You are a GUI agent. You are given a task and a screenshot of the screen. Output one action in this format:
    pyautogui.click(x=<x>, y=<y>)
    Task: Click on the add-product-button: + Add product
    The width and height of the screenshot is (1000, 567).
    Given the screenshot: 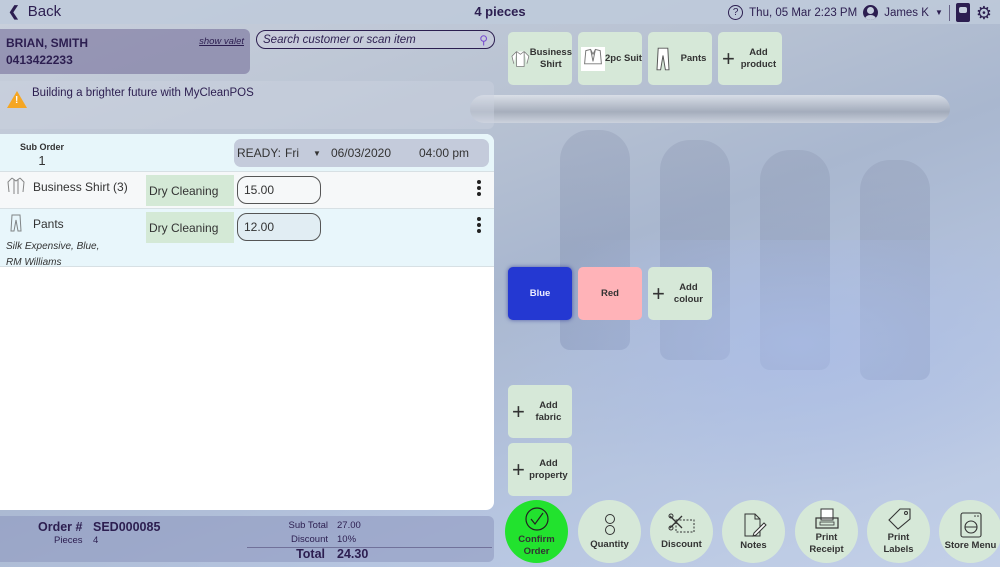 What is the action you would take?
    pyautogui.click(x=750, y=58)
    